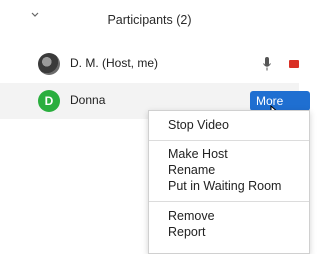 The image size is (320, 254). What do you see at coordinates (224, 186) in the screenshot?
I see `menu-item-put-in-waiting-room: Put in Waiting Room` at bounding box center [224, 186].